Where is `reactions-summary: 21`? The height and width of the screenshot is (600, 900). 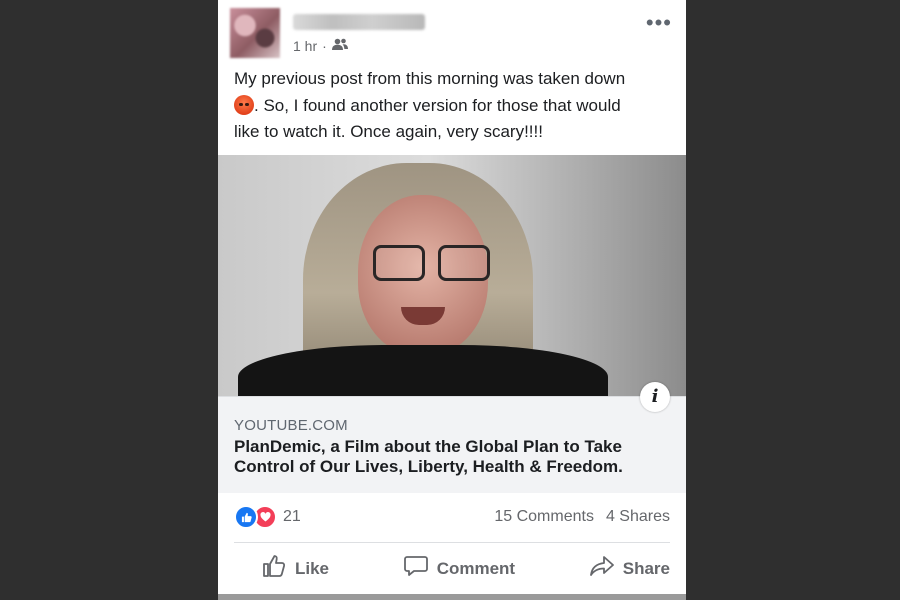
reactions-summary: 21 is located at coordinates (267, 517).